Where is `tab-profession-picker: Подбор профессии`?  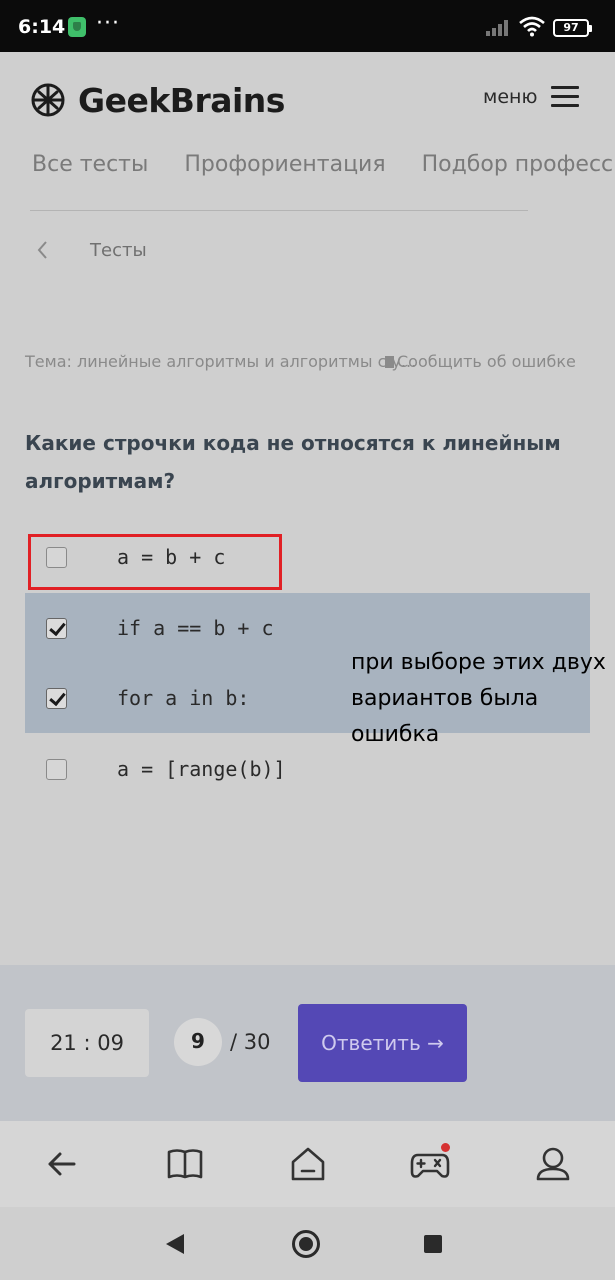 tab-profession-picker: Подбор профессии is located at coordinates (518, 164).